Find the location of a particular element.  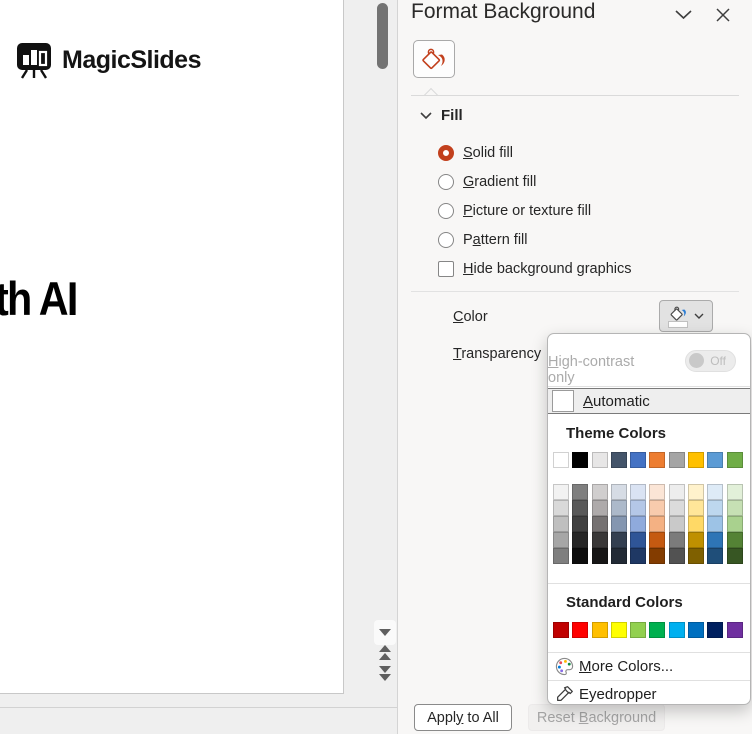

eyedropper-item: Eyedropper is located at coordinates (649, 694).